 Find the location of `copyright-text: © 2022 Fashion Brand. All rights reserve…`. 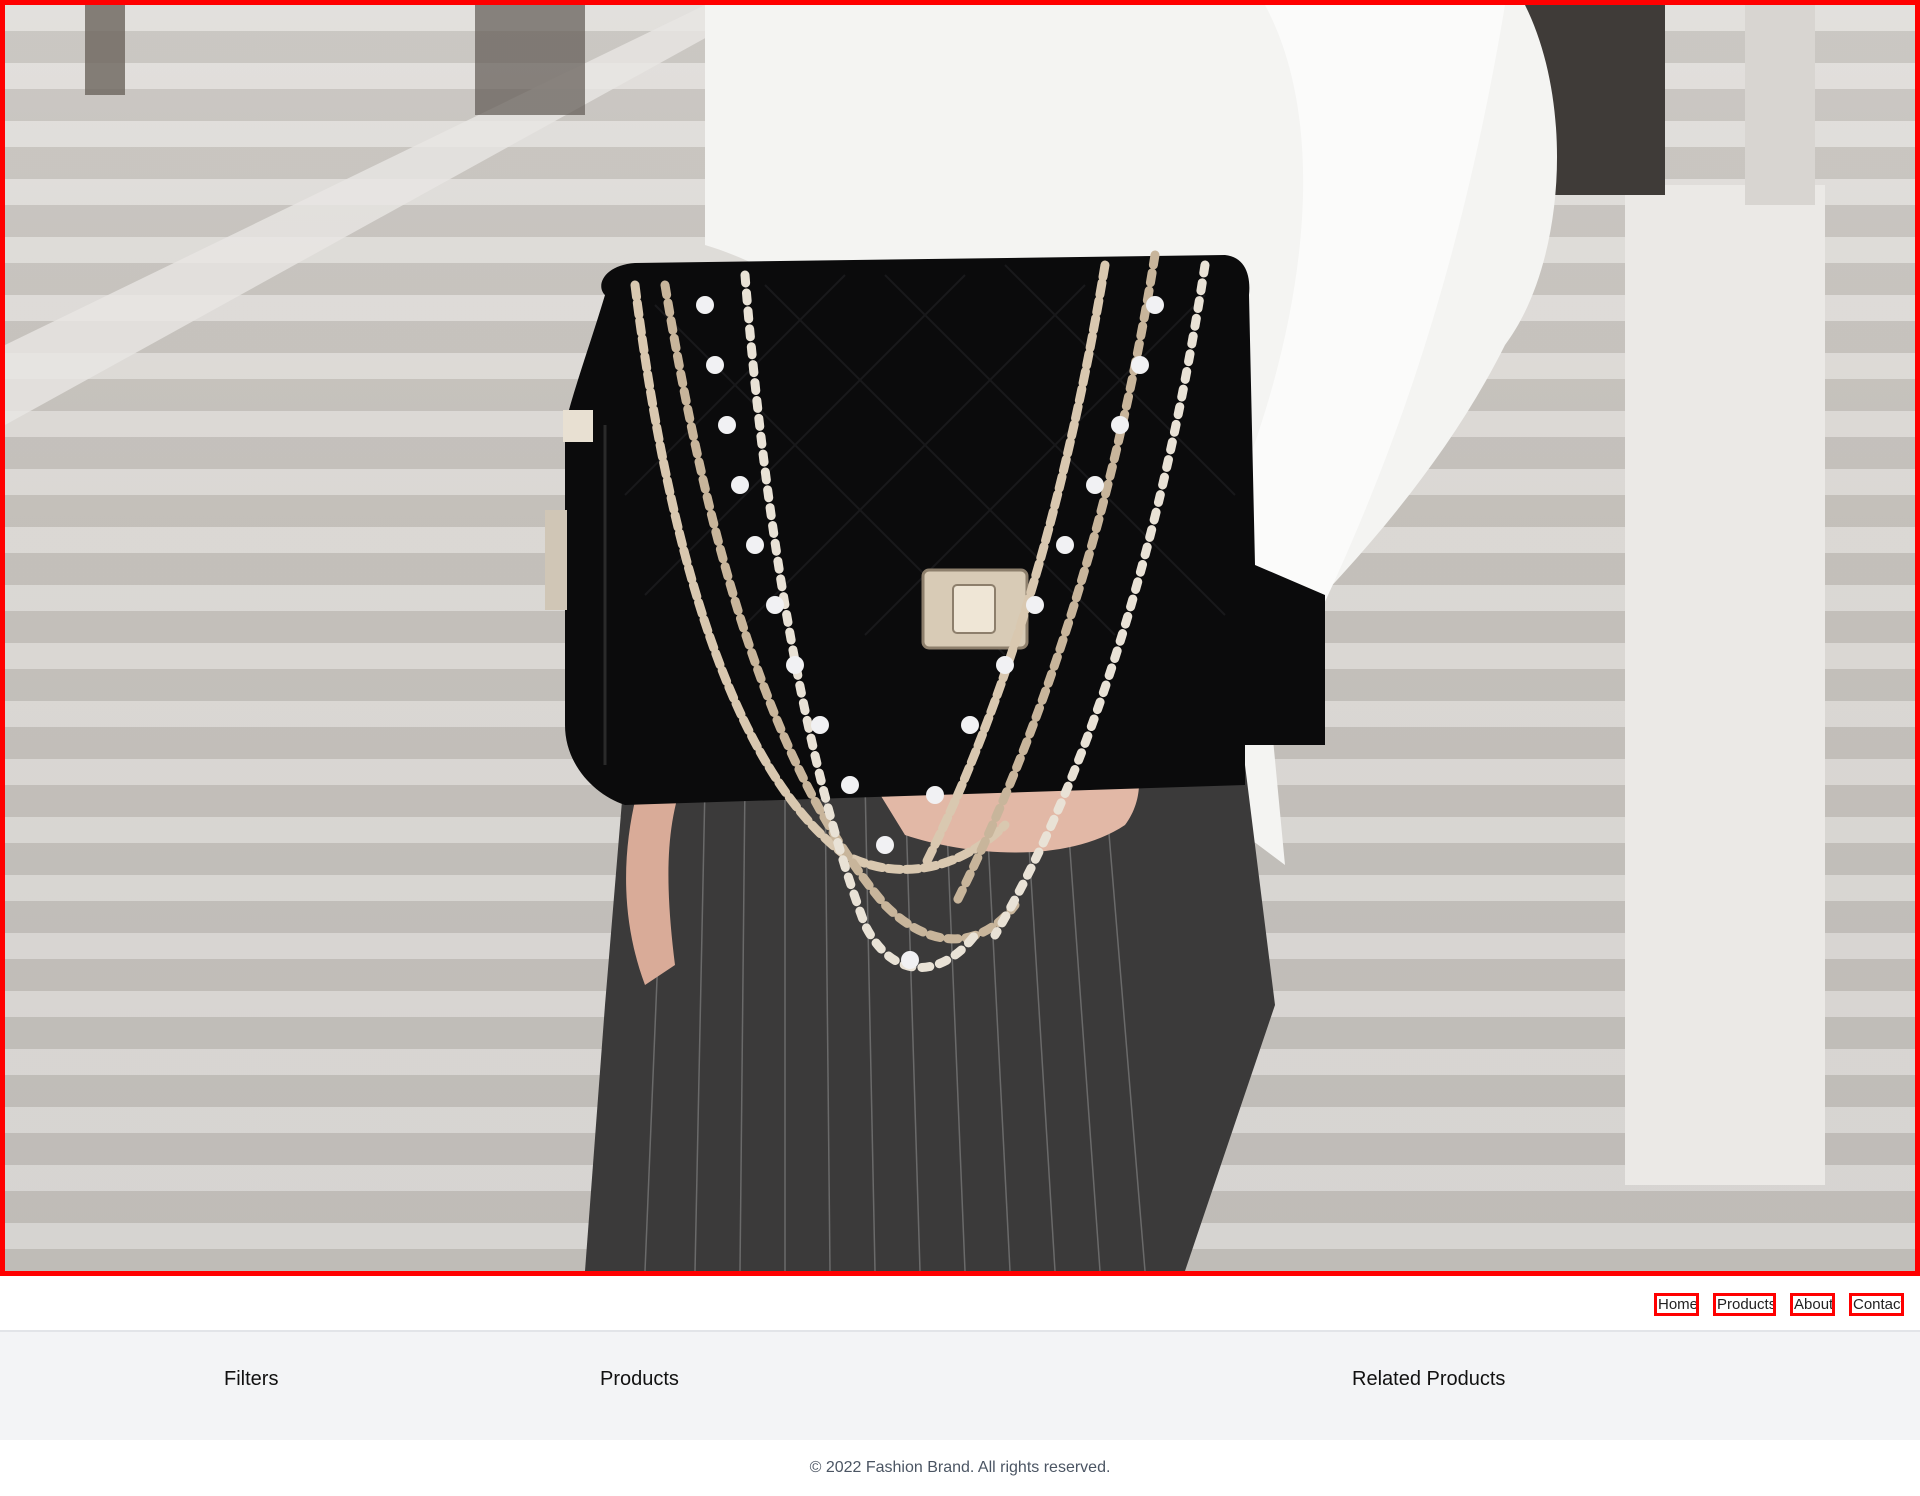

copyright-text: © 2022 Fashion Brand. All rights reserve… is located at coordinates (960, 1467).